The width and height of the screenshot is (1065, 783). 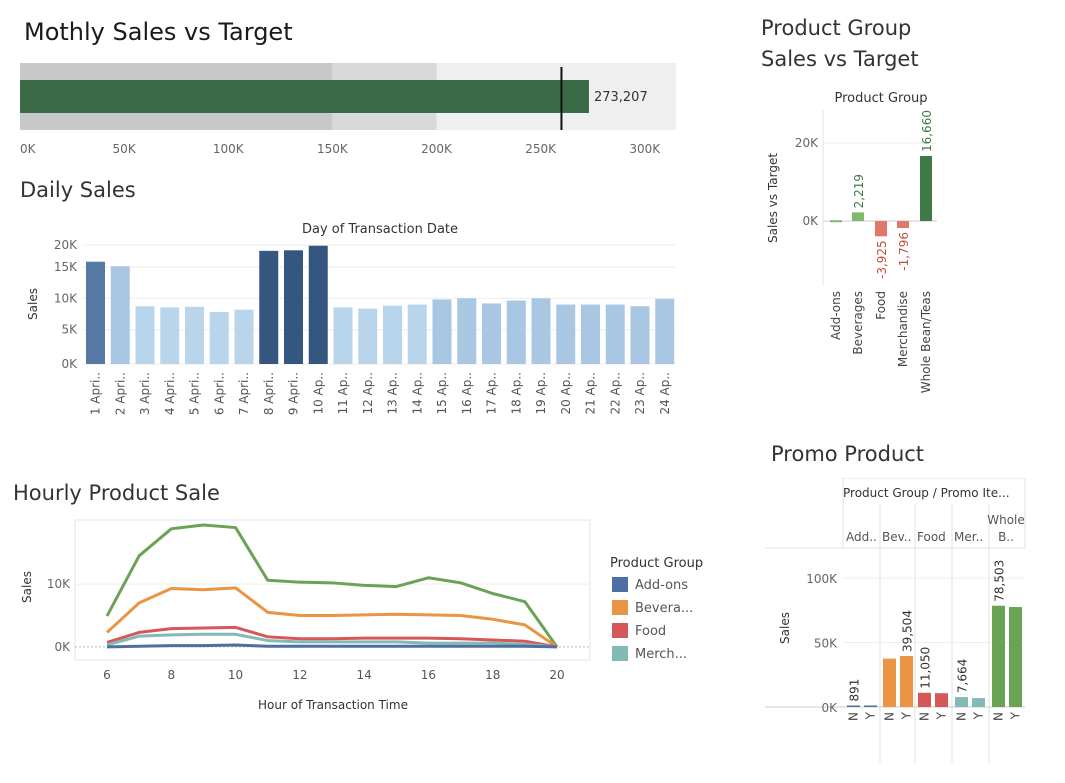 What do you see at coordinates (968, 537) in the screenshot?
I see `promo-group-label: Mer..` at bounding box center [968, 537].